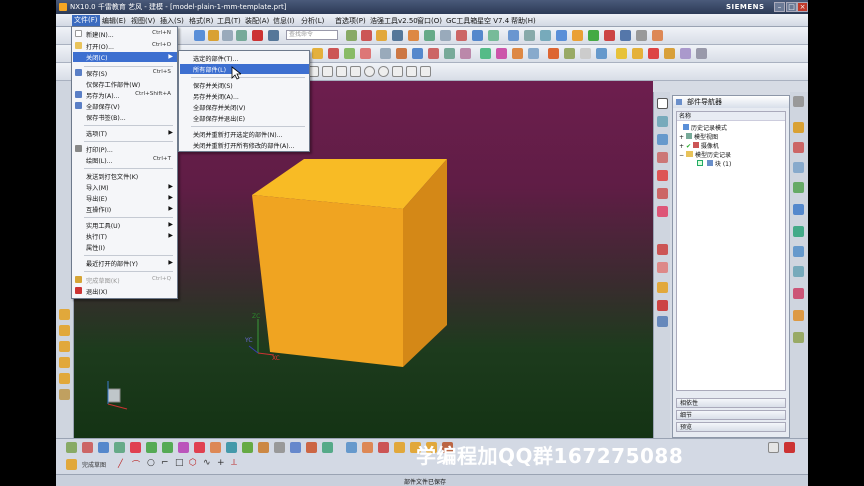  I want to click on navigator-pin-icon, so click(679, 102).